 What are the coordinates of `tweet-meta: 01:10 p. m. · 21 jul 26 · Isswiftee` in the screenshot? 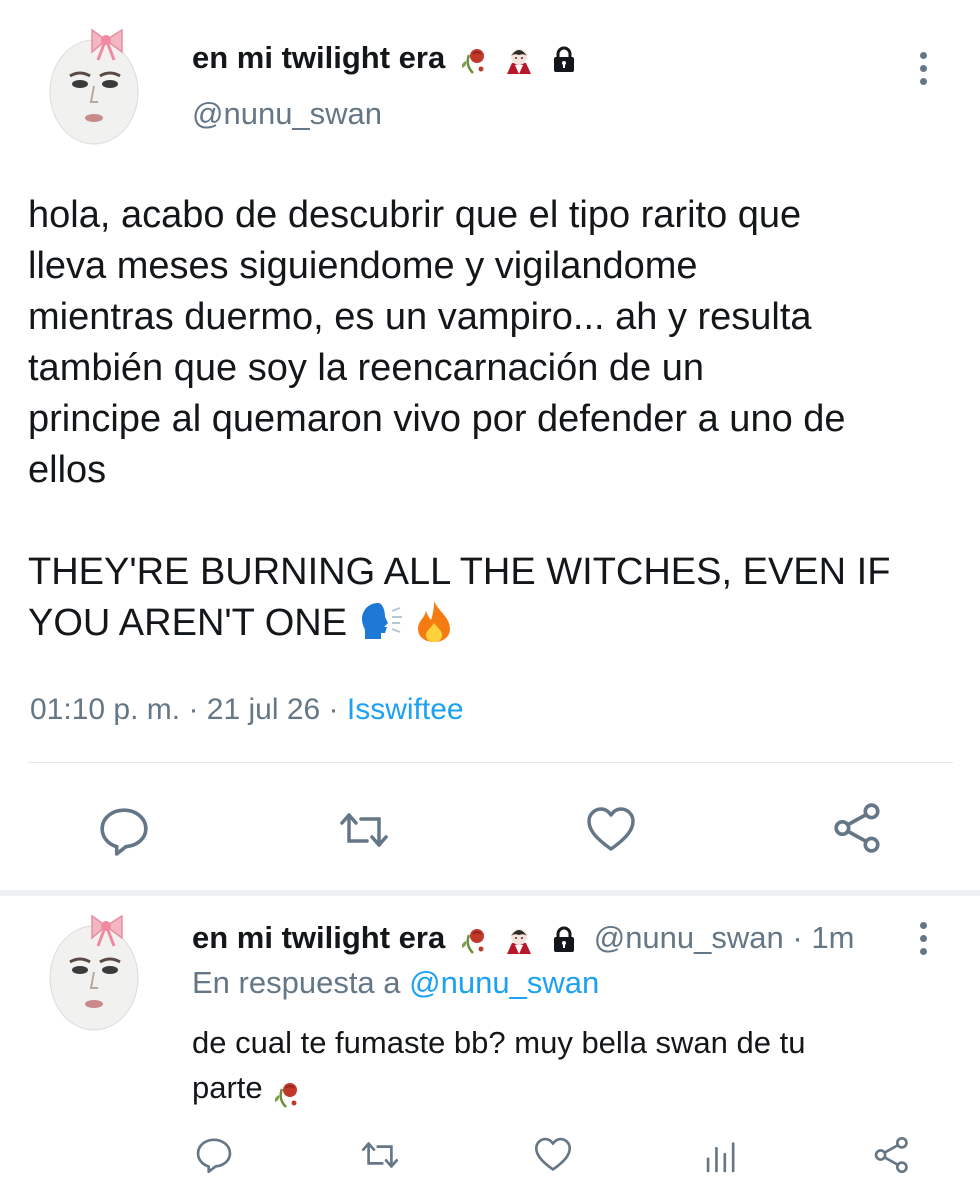 It's located at (247, 709).